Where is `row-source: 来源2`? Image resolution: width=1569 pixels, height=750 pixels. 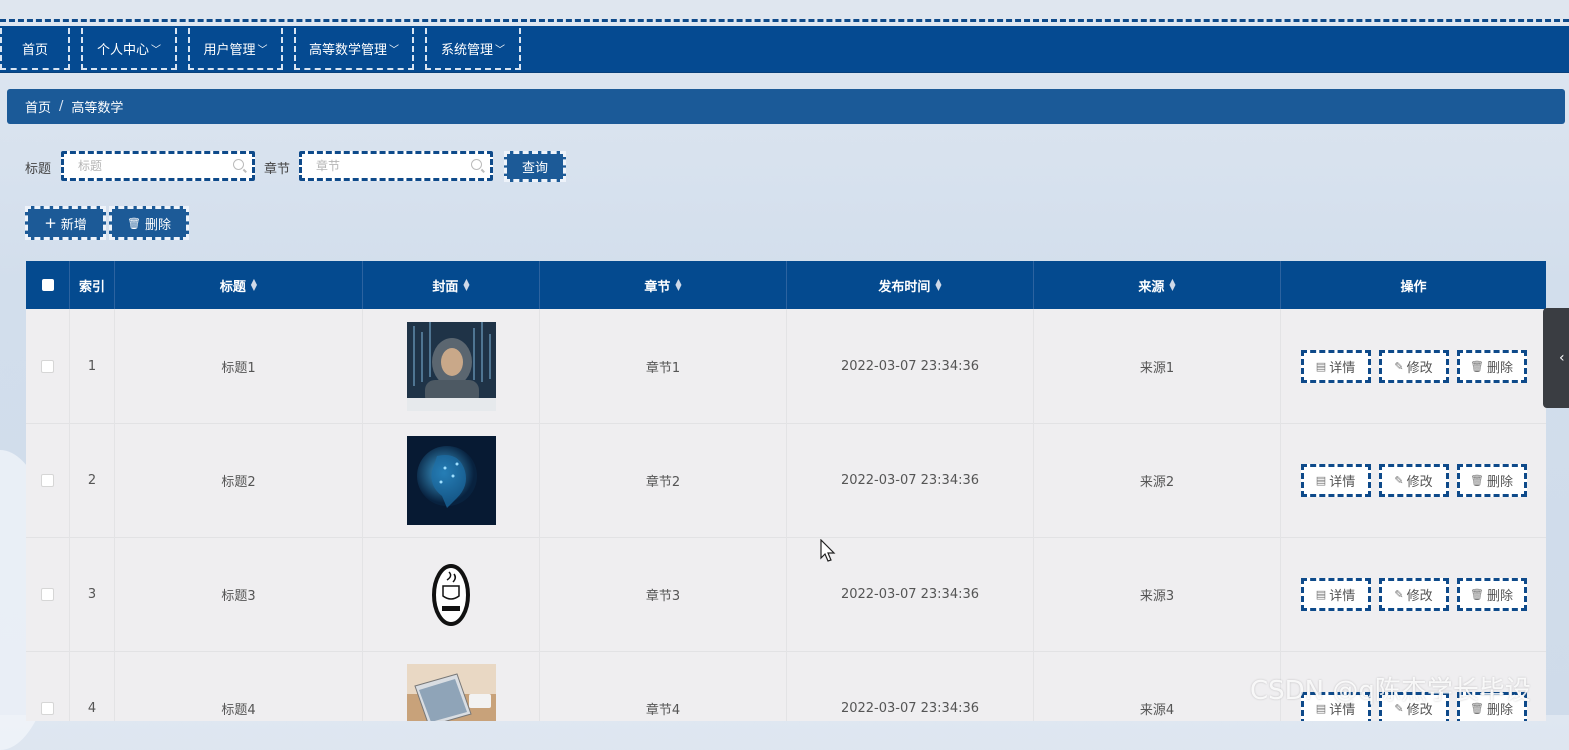
row-source: 来源2 is located at coordinates (1157, 480).